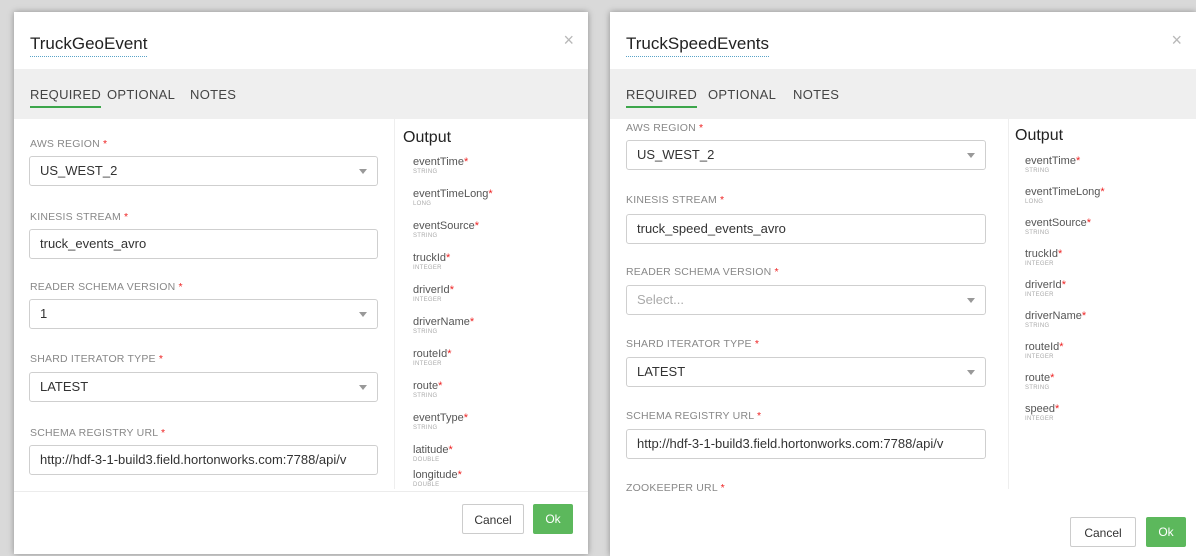 This screenshot has height=556, width=1196. Describe the element at coordinates (1065, 192) in the screenshot. I see `output-field-name: eventTimeLong*` at that location.